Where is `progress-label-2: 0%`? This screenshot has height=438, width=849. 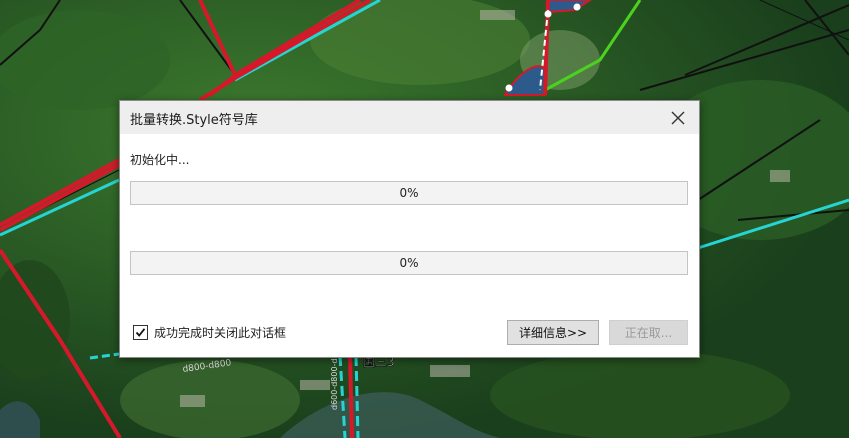 progress-label-2: 0% is located at coordinates (409, 263).